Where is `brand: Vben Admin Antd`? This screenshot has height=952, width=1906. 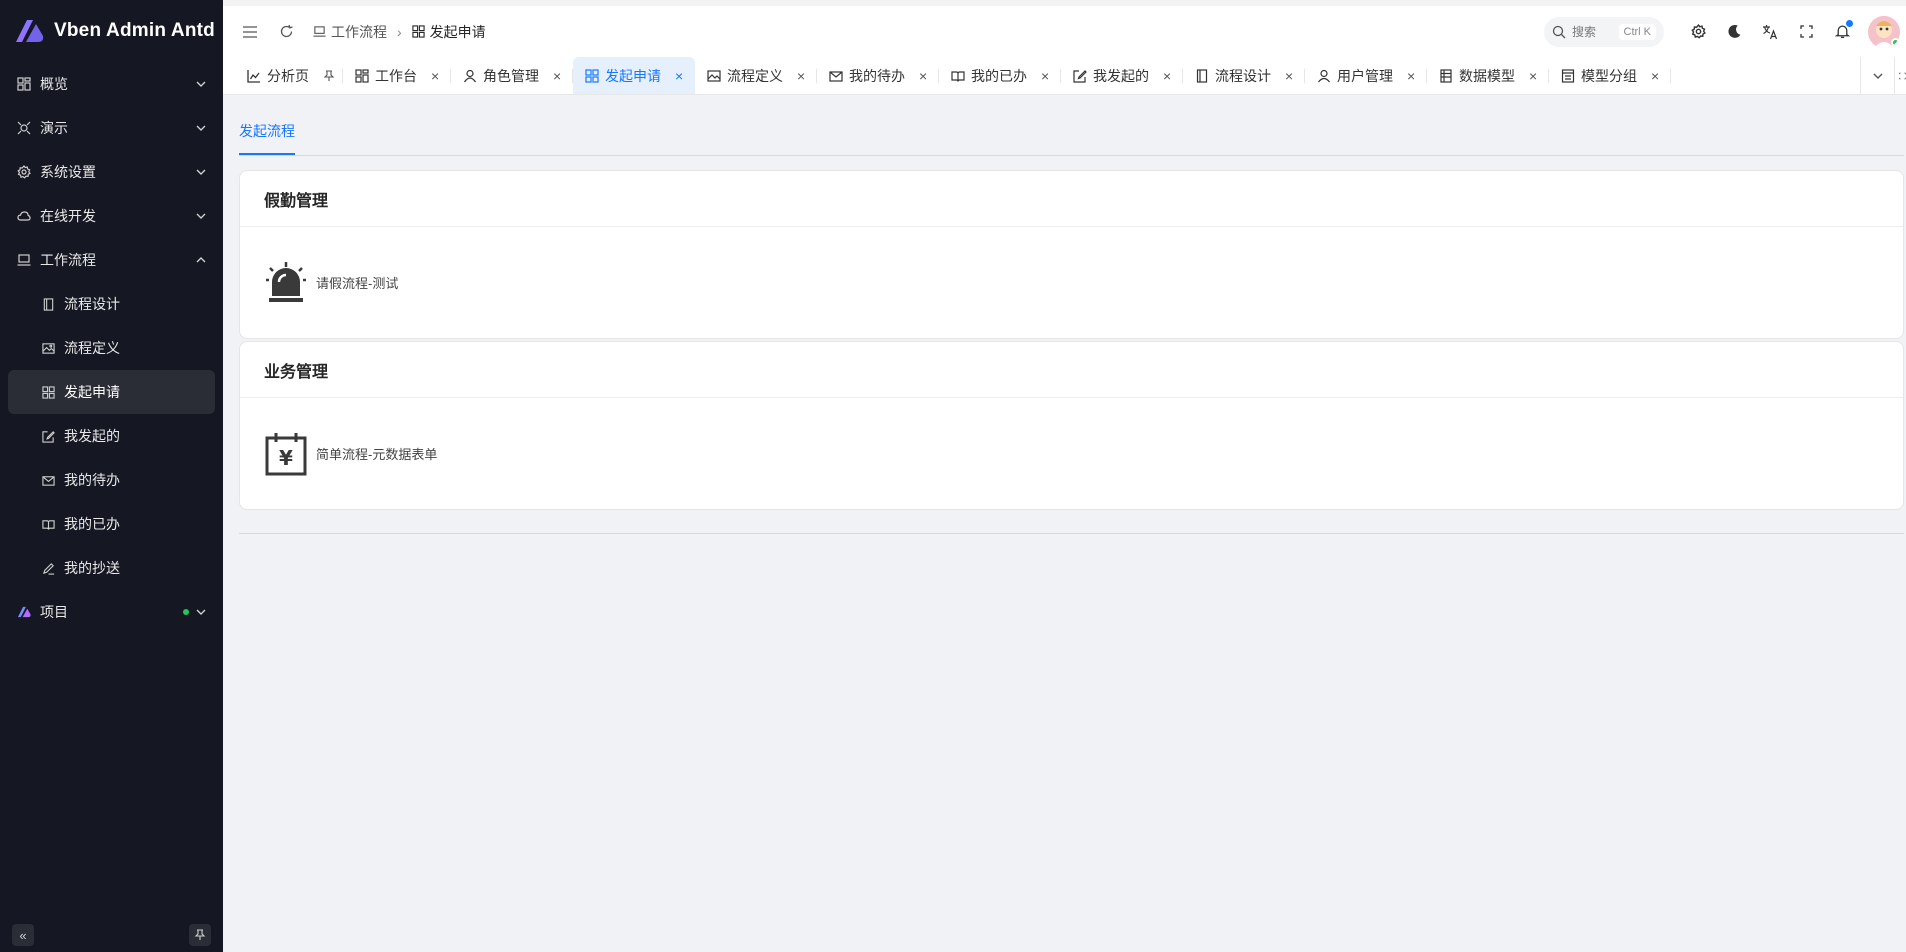
brand: Vben Admin Antd is located at coordinates (111, 31).